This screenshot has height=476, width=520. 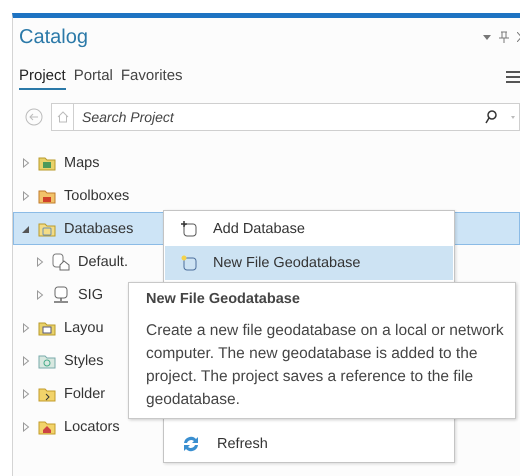 What do you see at coordinates (103, 262) in the screenshot?
I see `tree-item-label: Default.` at bounding box center [103, 262].